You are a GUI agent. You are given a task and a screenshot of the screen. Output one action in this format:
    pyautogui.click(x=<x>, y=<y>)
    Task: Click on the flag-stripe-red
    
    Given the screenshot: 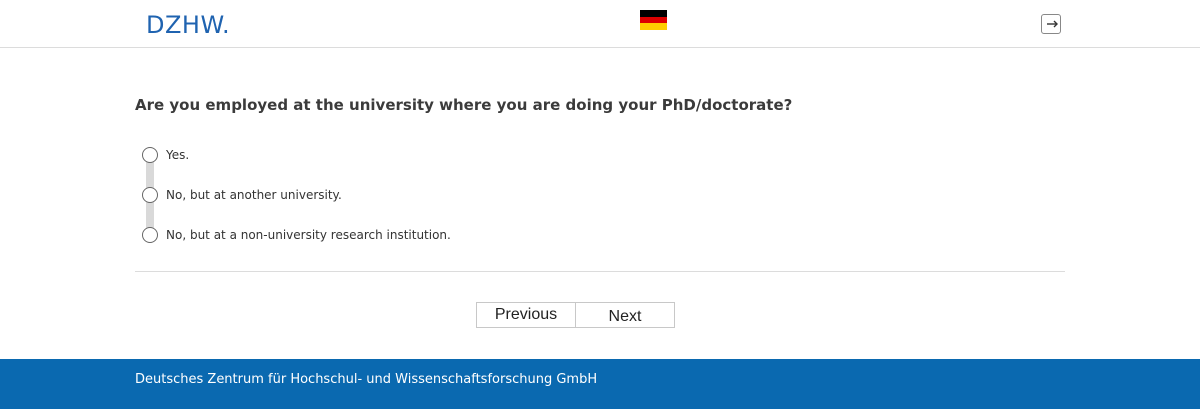 What is the action you would take?
    pyautogui.click(x=653, y=20)
    